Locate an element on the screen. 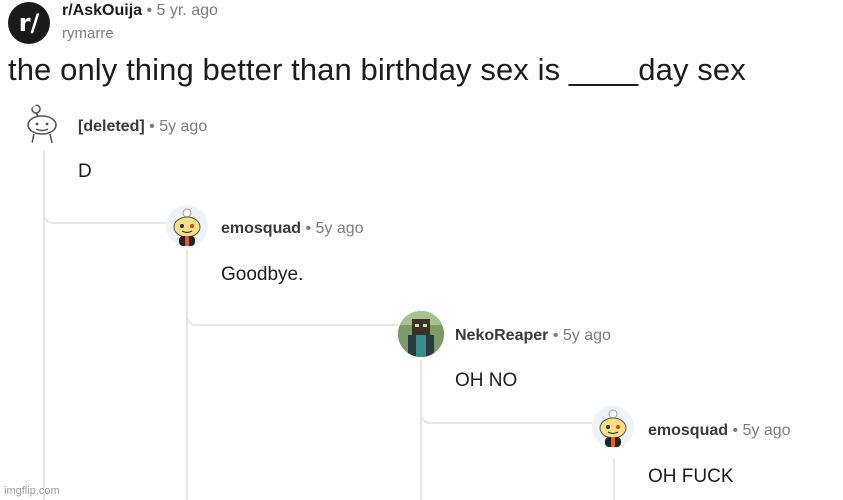 The width and height of the screenshot is (843, 500). post-meta: r/AskOuija • 5 yr. ago is located at coordinates (140, 11).